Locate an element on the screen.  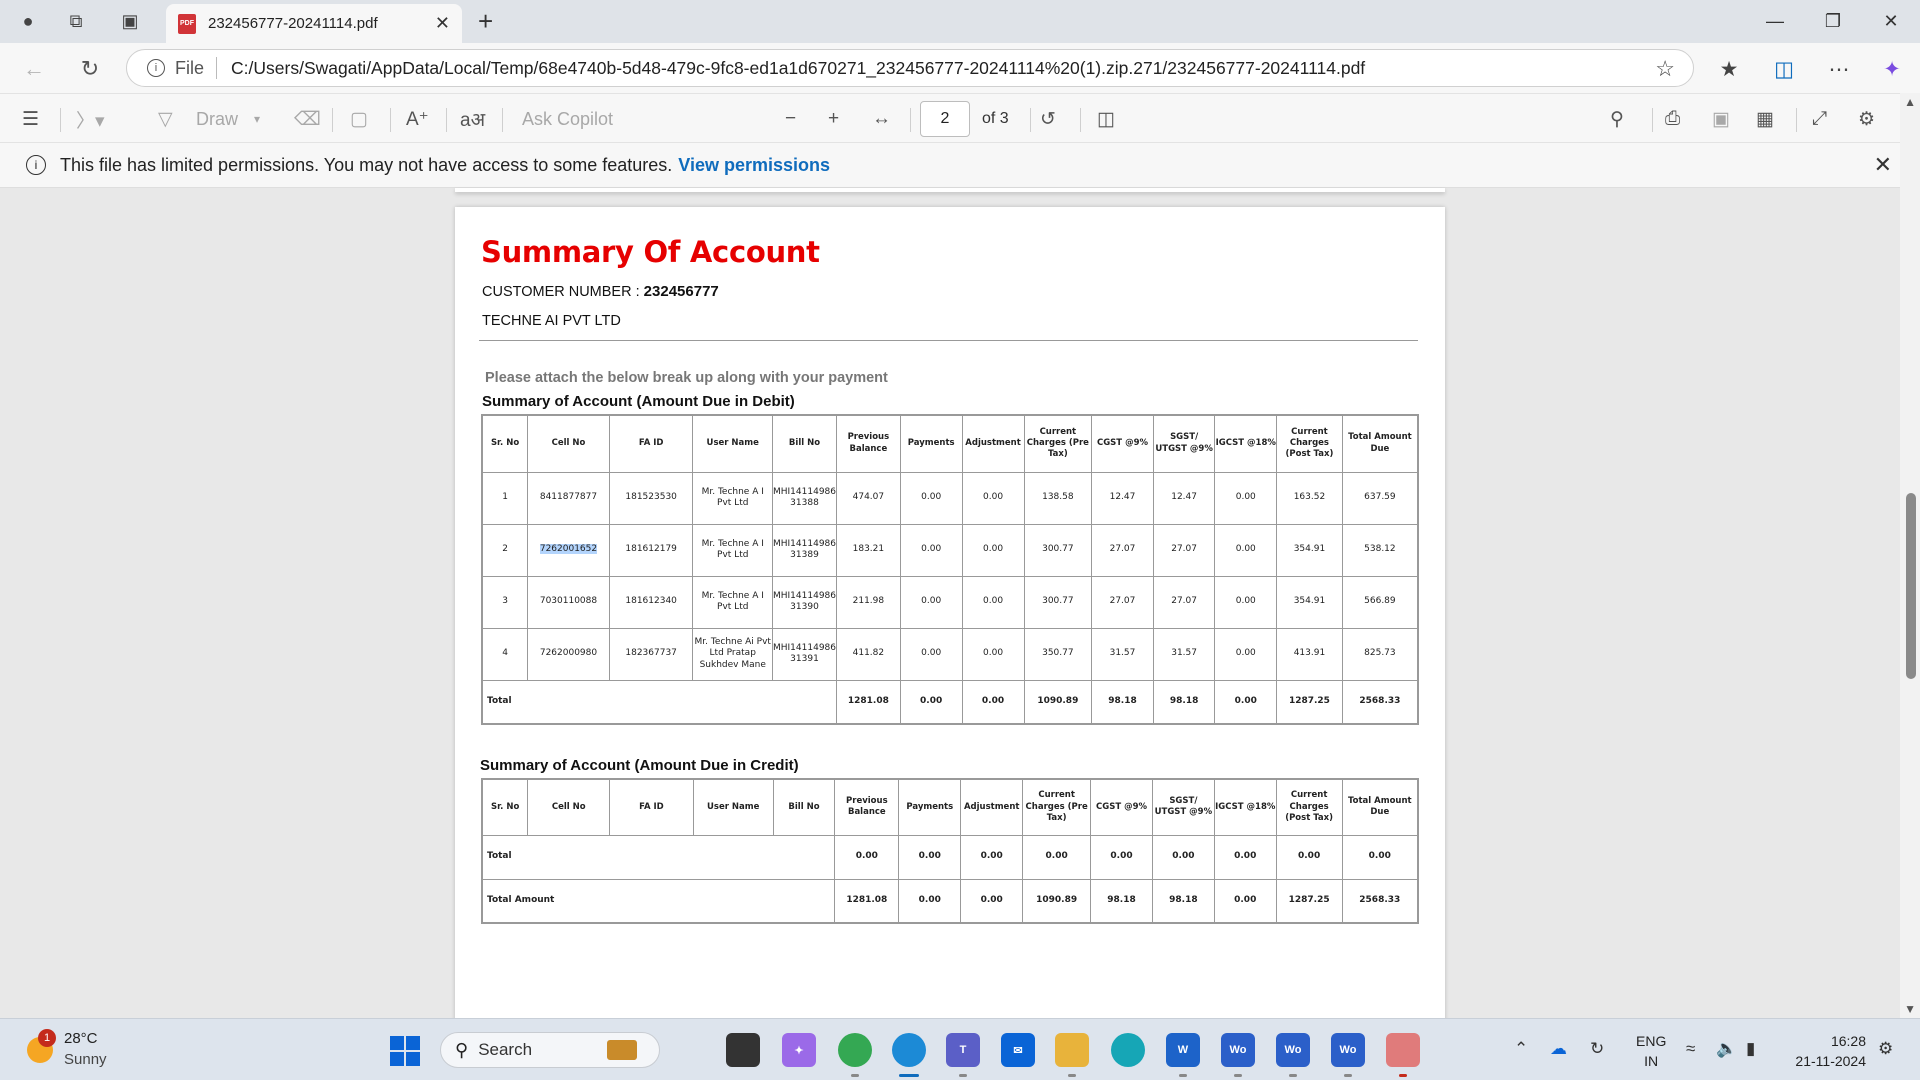
tab-actions-icon: ▣ is located at coordinates (130, 21).